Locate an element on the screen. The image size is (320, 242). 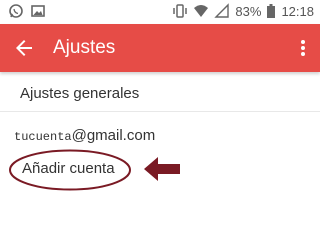
divider is located at coordinates (160, 111).